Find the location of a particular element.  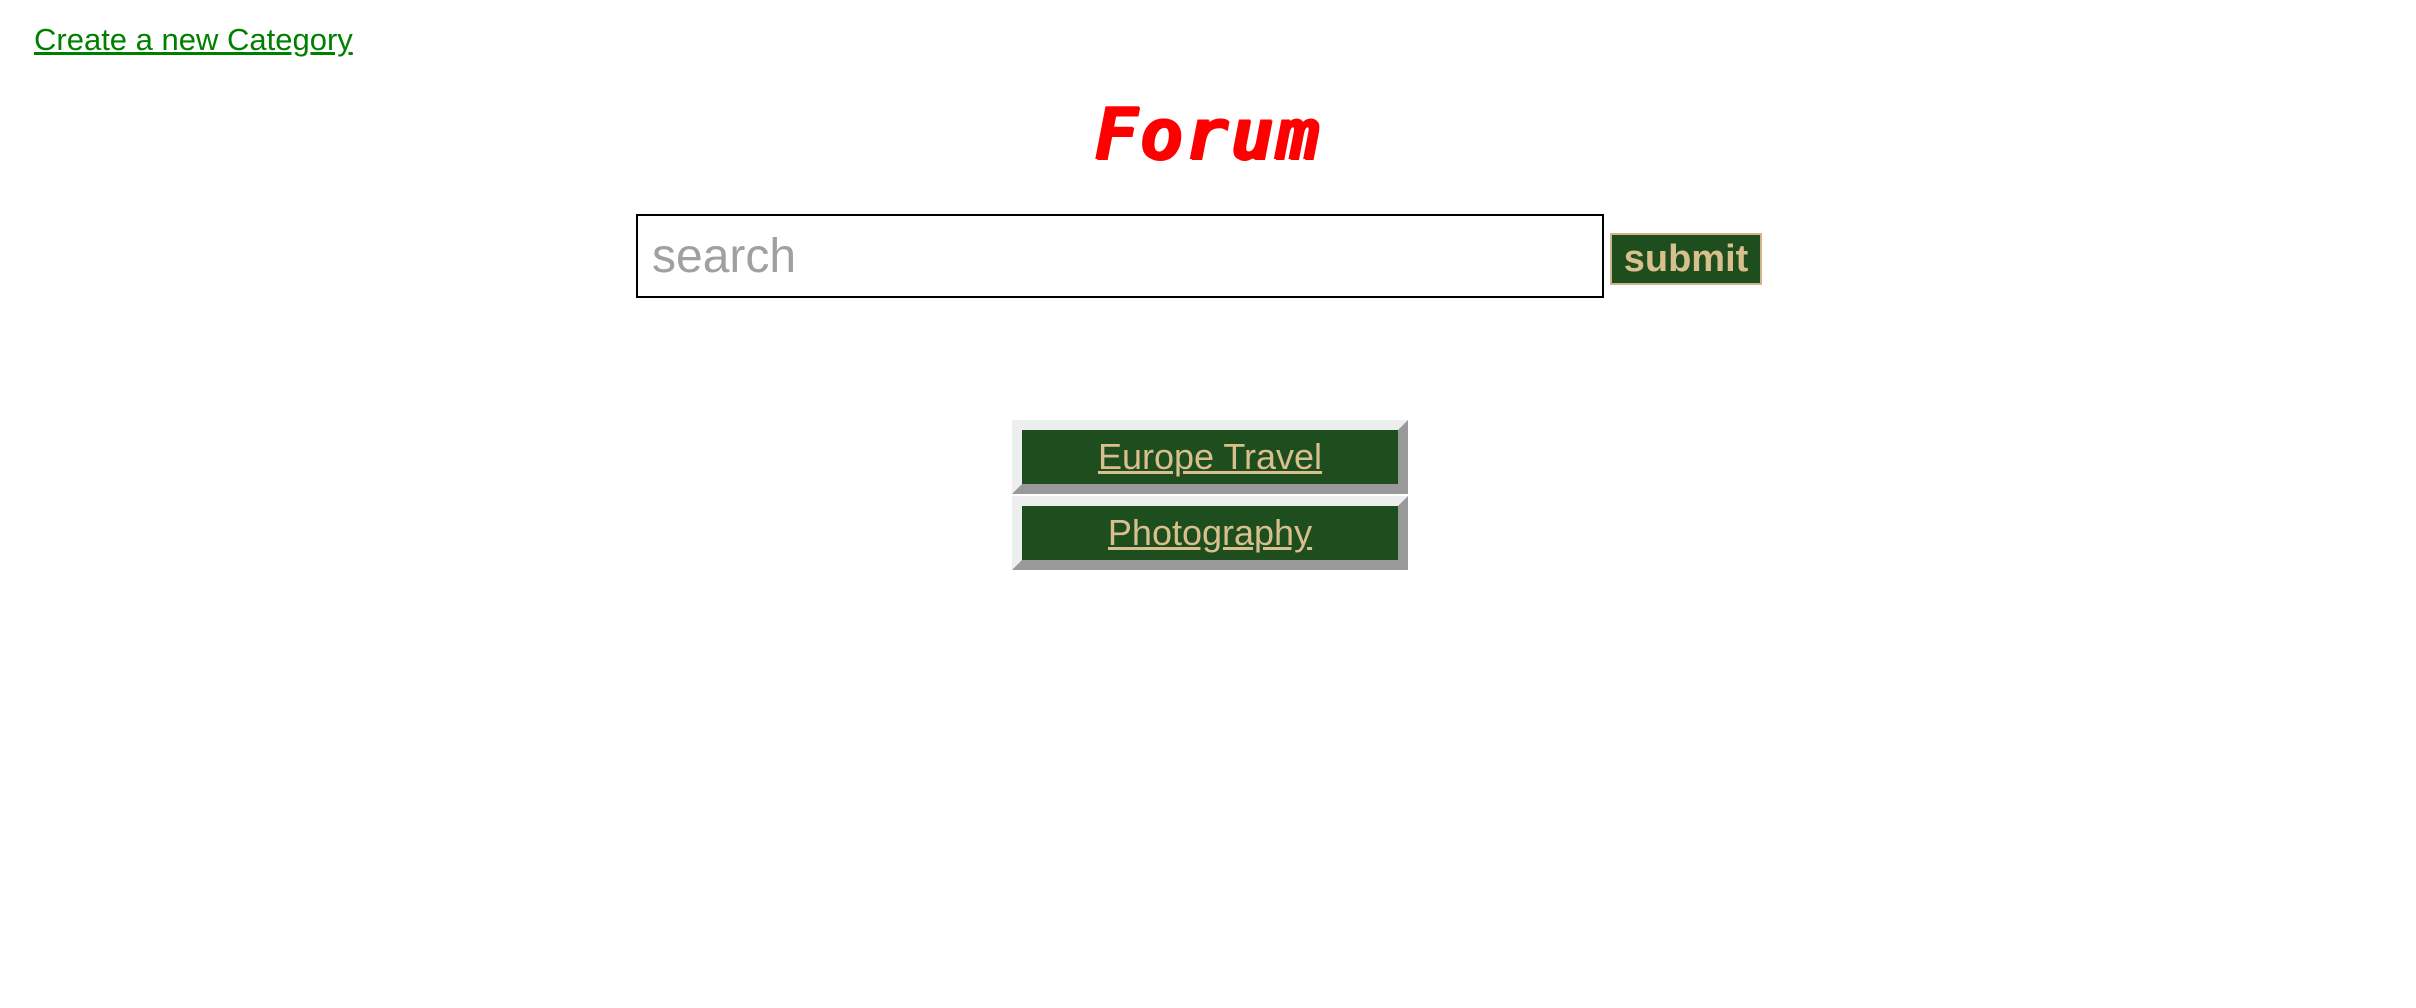

create-category-link: Create a new Category is located at coordinates (193, 40).